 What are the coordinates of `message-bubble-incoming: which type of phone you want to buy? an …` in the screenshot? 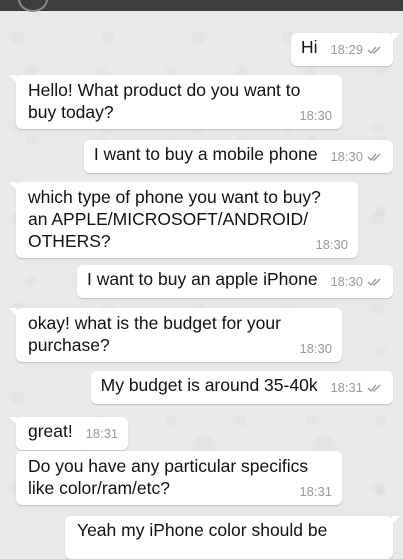 It's located at (183, 220).